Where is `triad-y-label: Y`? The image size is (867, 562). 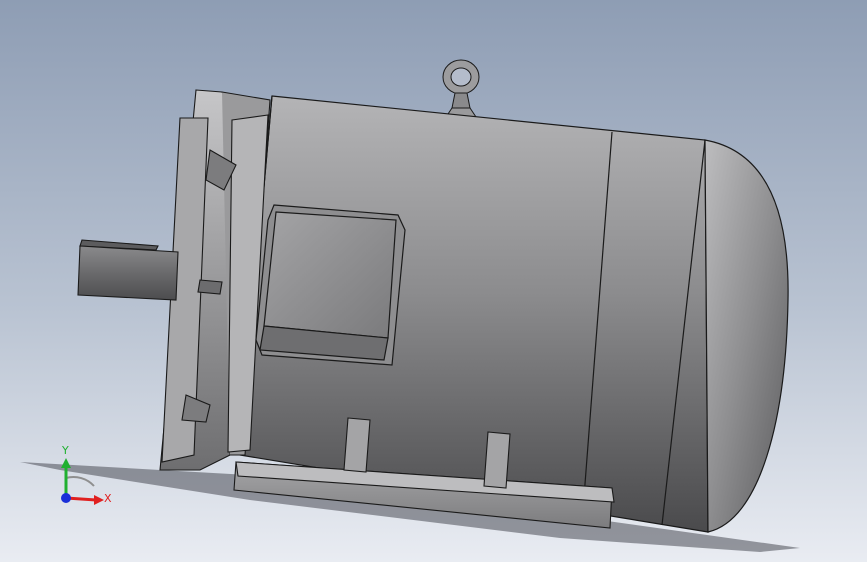 triad-y-label: Y is located at coordinates (65, 450).